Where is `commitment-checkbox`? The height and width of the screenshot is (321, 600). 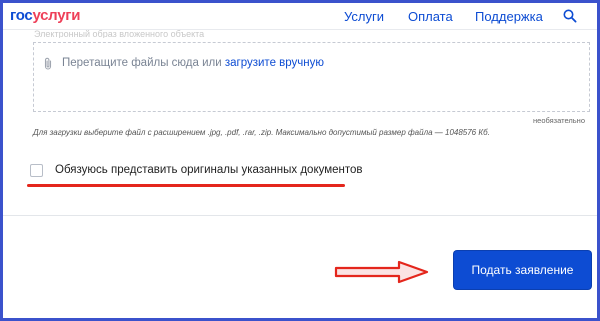 commitment-checkbox is located at coordinates (36, 170).